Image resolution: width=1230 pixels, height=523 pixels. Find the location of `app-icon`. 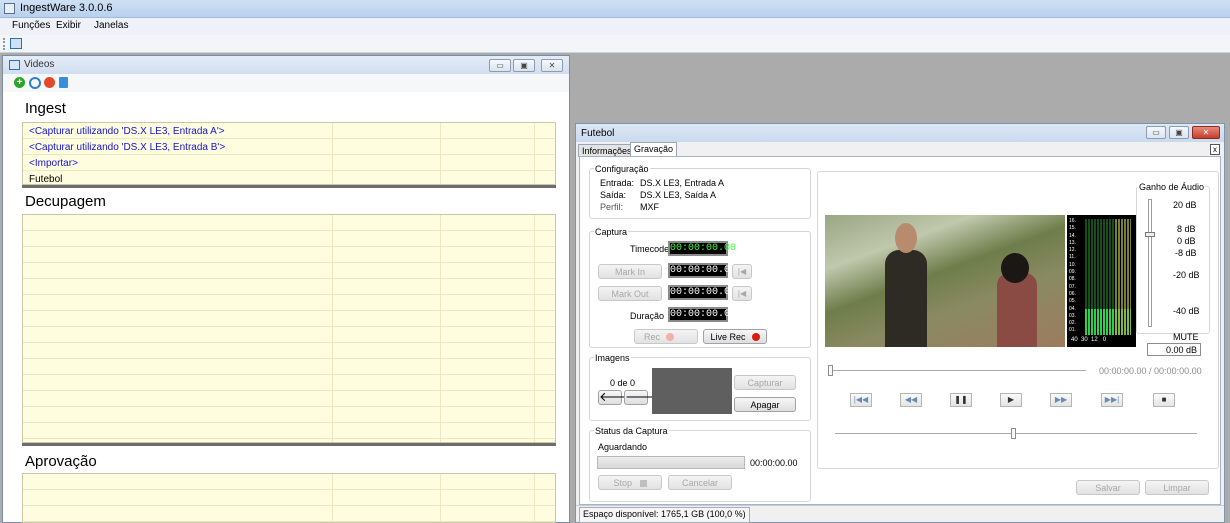

app-icon is located at coordinates (9, 8).